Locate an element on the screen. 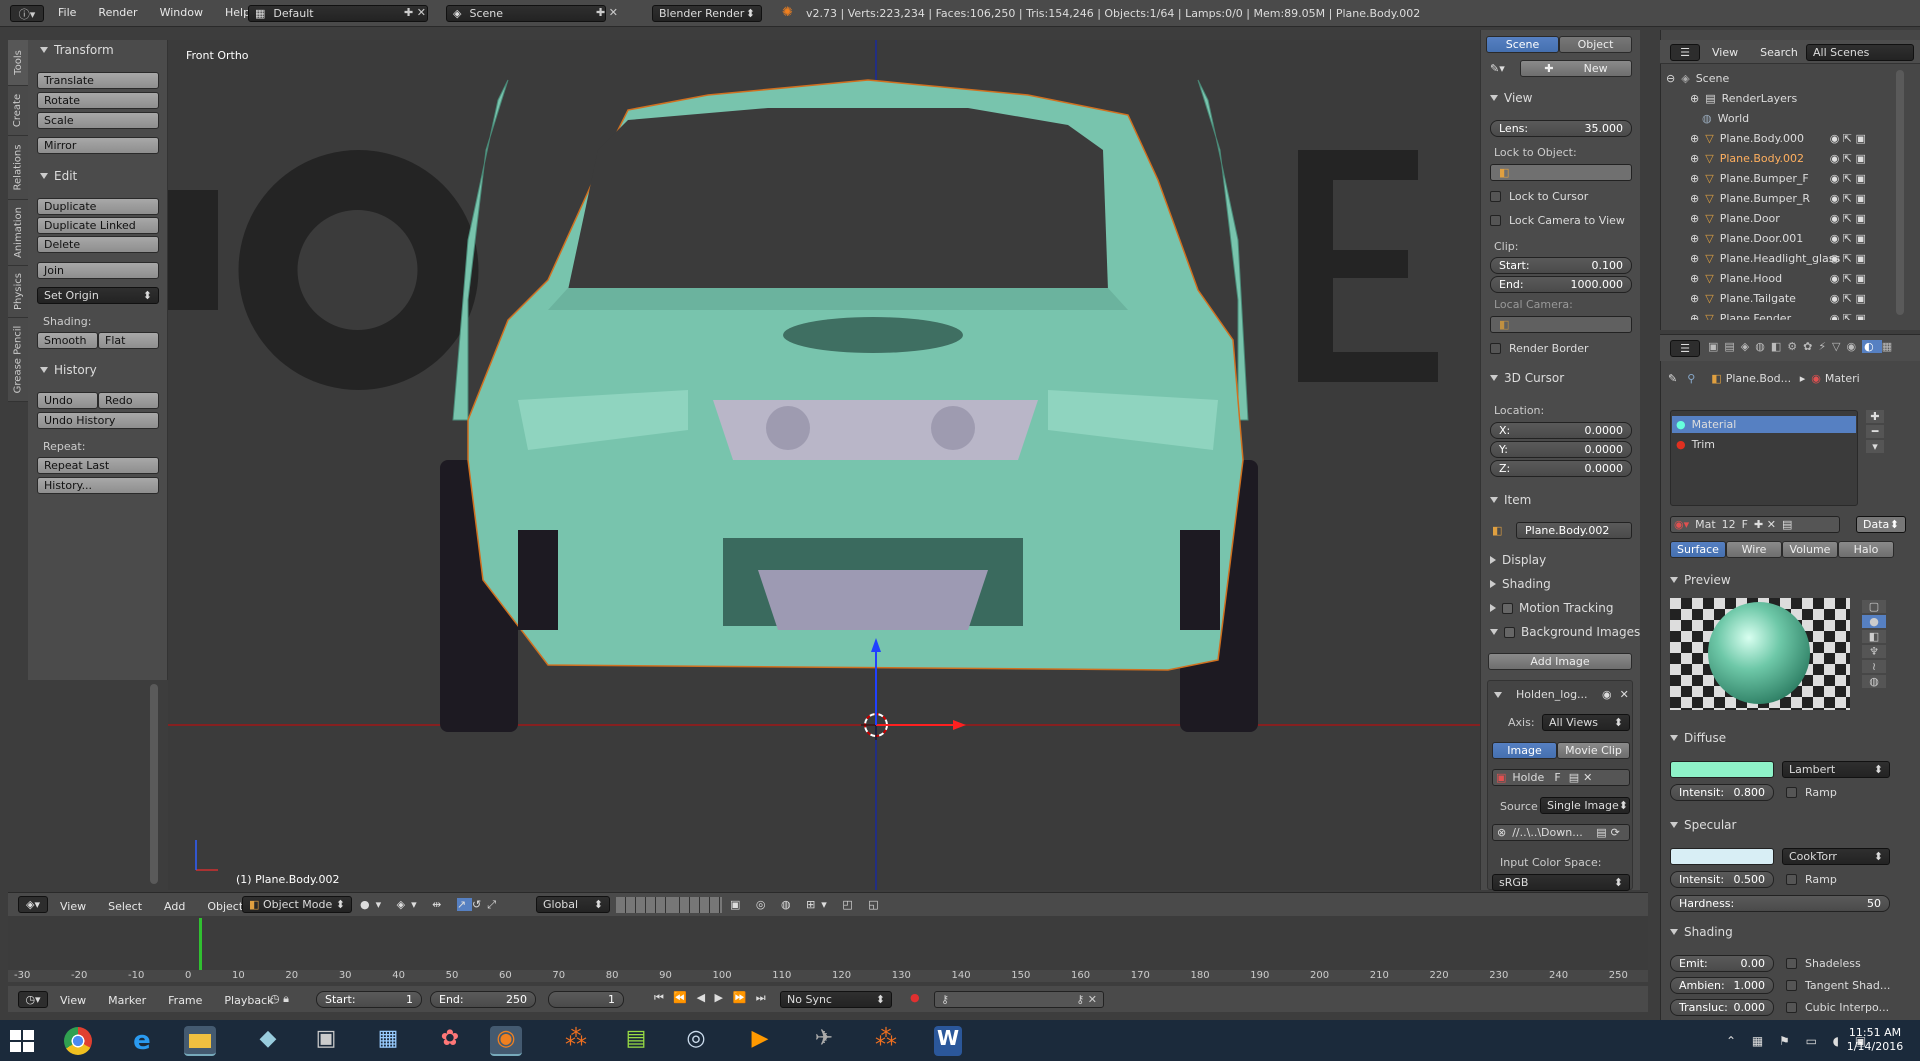 The height and width of the screenshot is (1061, 1920). snap-icons: ▣ ◎ ◍ ⊞▾ ◰ ◱ is located at coordinates (807, 904).